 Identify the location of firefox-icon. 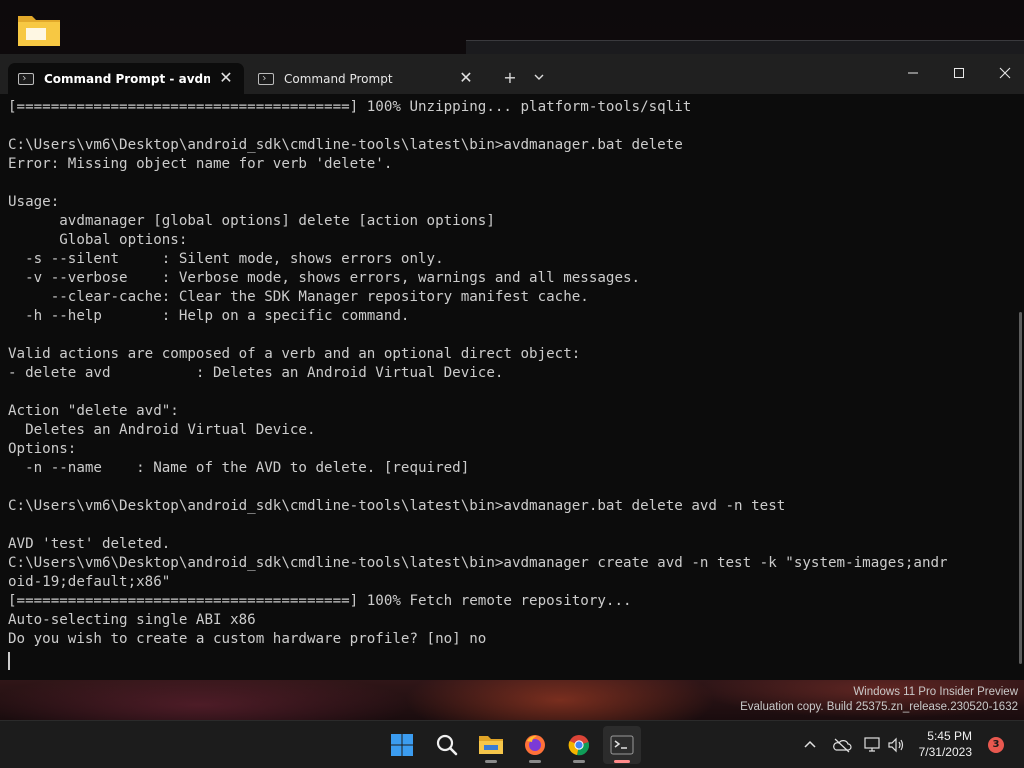
(535, 745).